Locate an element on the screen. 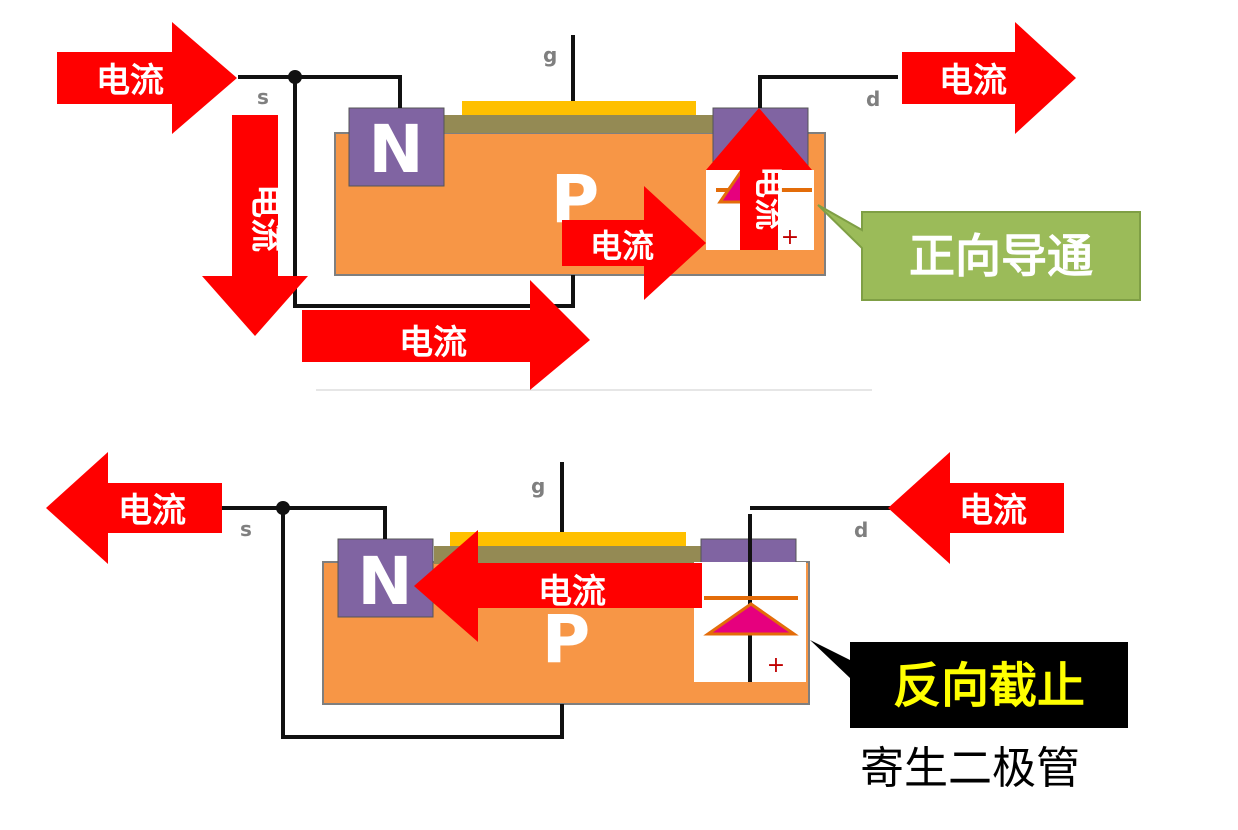 The height and width of the screenshot is (830, 1238). forward-callout-text: 正向导通 is located at coordinates (1001, 256).